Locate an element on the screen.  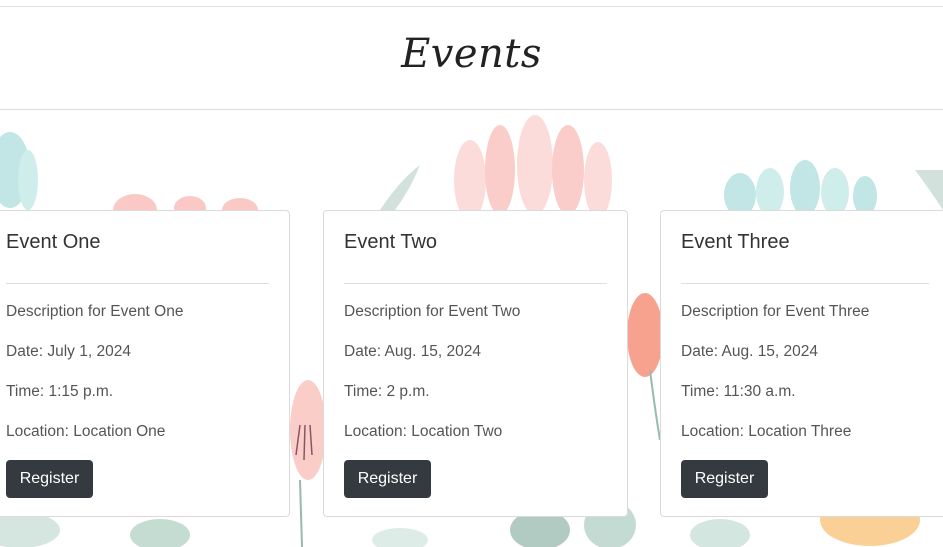
event-location: Location: Location Three is located at coordinates (766, 431).